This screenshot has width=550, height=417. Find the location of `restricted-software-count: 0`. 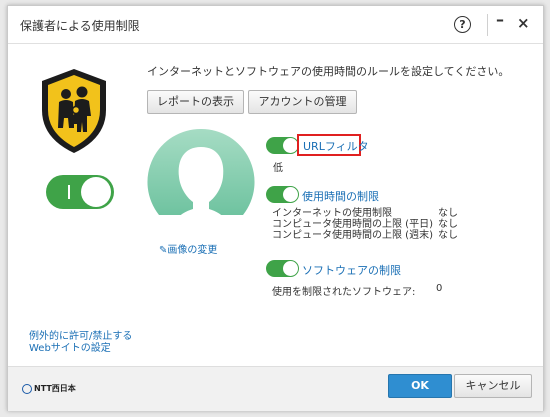

restricted-software-count: 0 is located at coordinates (439, 288).